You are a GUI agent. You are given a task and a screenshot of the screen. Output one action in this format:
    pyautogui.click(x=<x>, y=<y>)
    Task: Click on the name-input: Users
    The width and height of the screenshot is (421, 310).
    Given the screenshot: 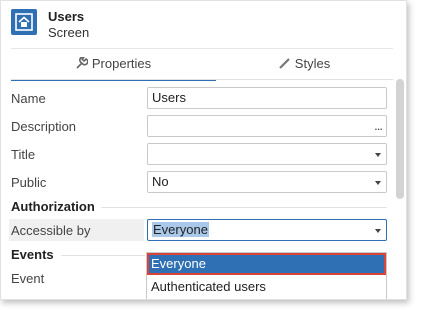 What is the action you would take?
    pyautogui.click(x=267, y=98)
    